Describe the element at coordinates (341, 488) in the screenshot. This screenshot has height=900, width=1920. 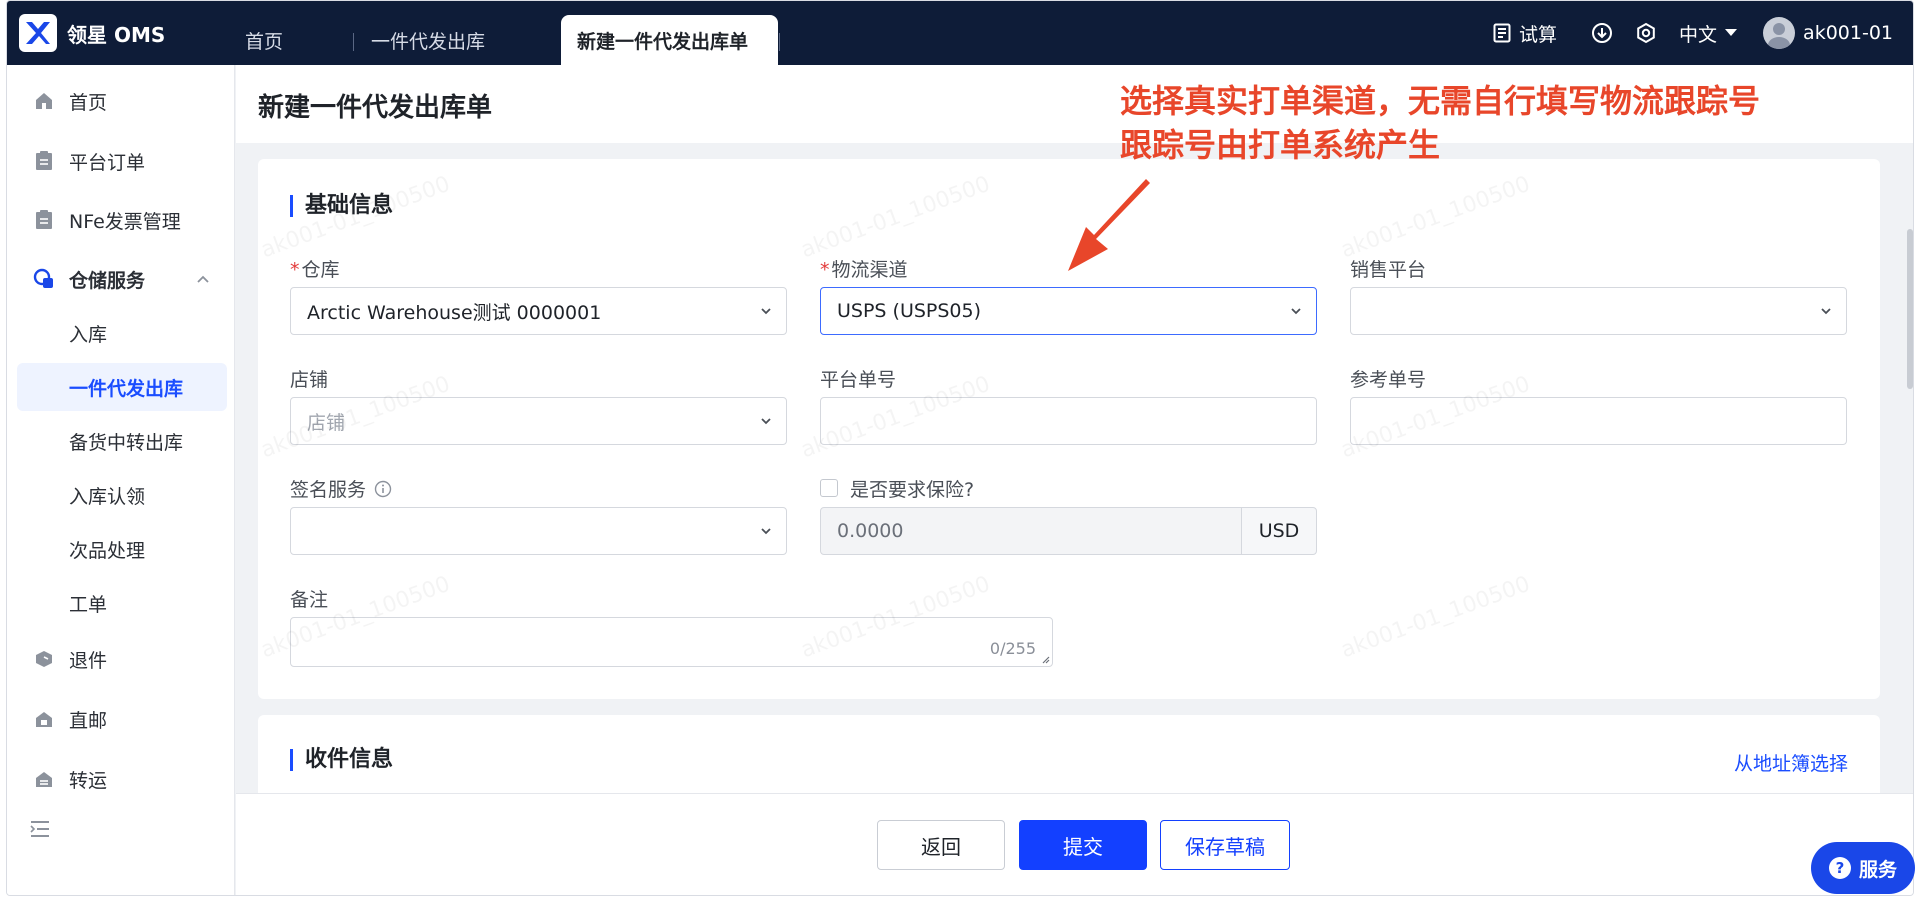
I see `signature-service-label: 签名服务` at that location.